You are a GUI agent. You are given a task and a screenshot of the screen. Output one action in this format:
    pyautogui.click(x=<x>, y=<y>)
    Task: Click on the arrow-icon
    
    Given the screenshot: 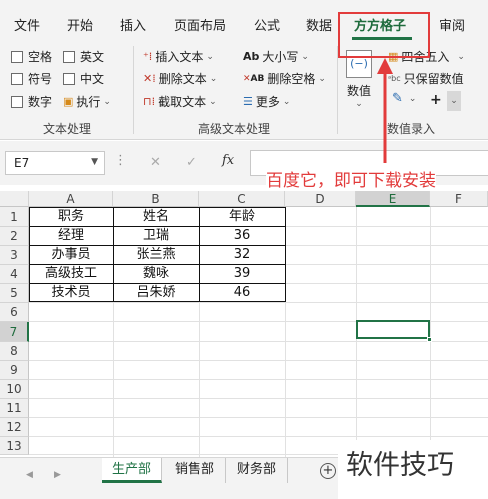 What is the action you would take?
    pyautogui.click(x=385, y=110)
    